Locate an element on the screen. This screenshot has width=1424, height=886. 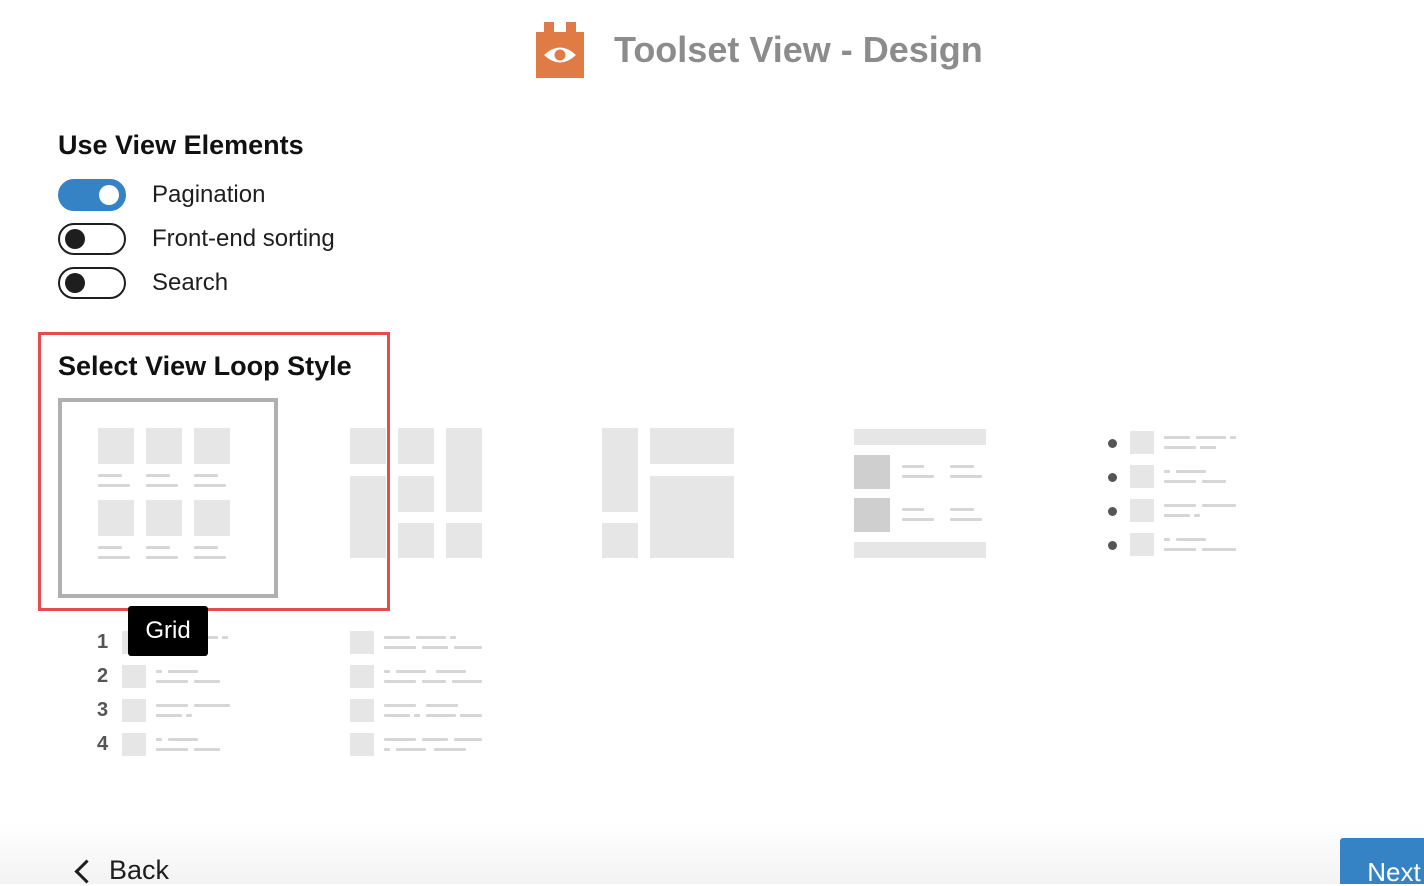
sorting-toggle-row: Front-end sorting is located at coordinates (196, 239).